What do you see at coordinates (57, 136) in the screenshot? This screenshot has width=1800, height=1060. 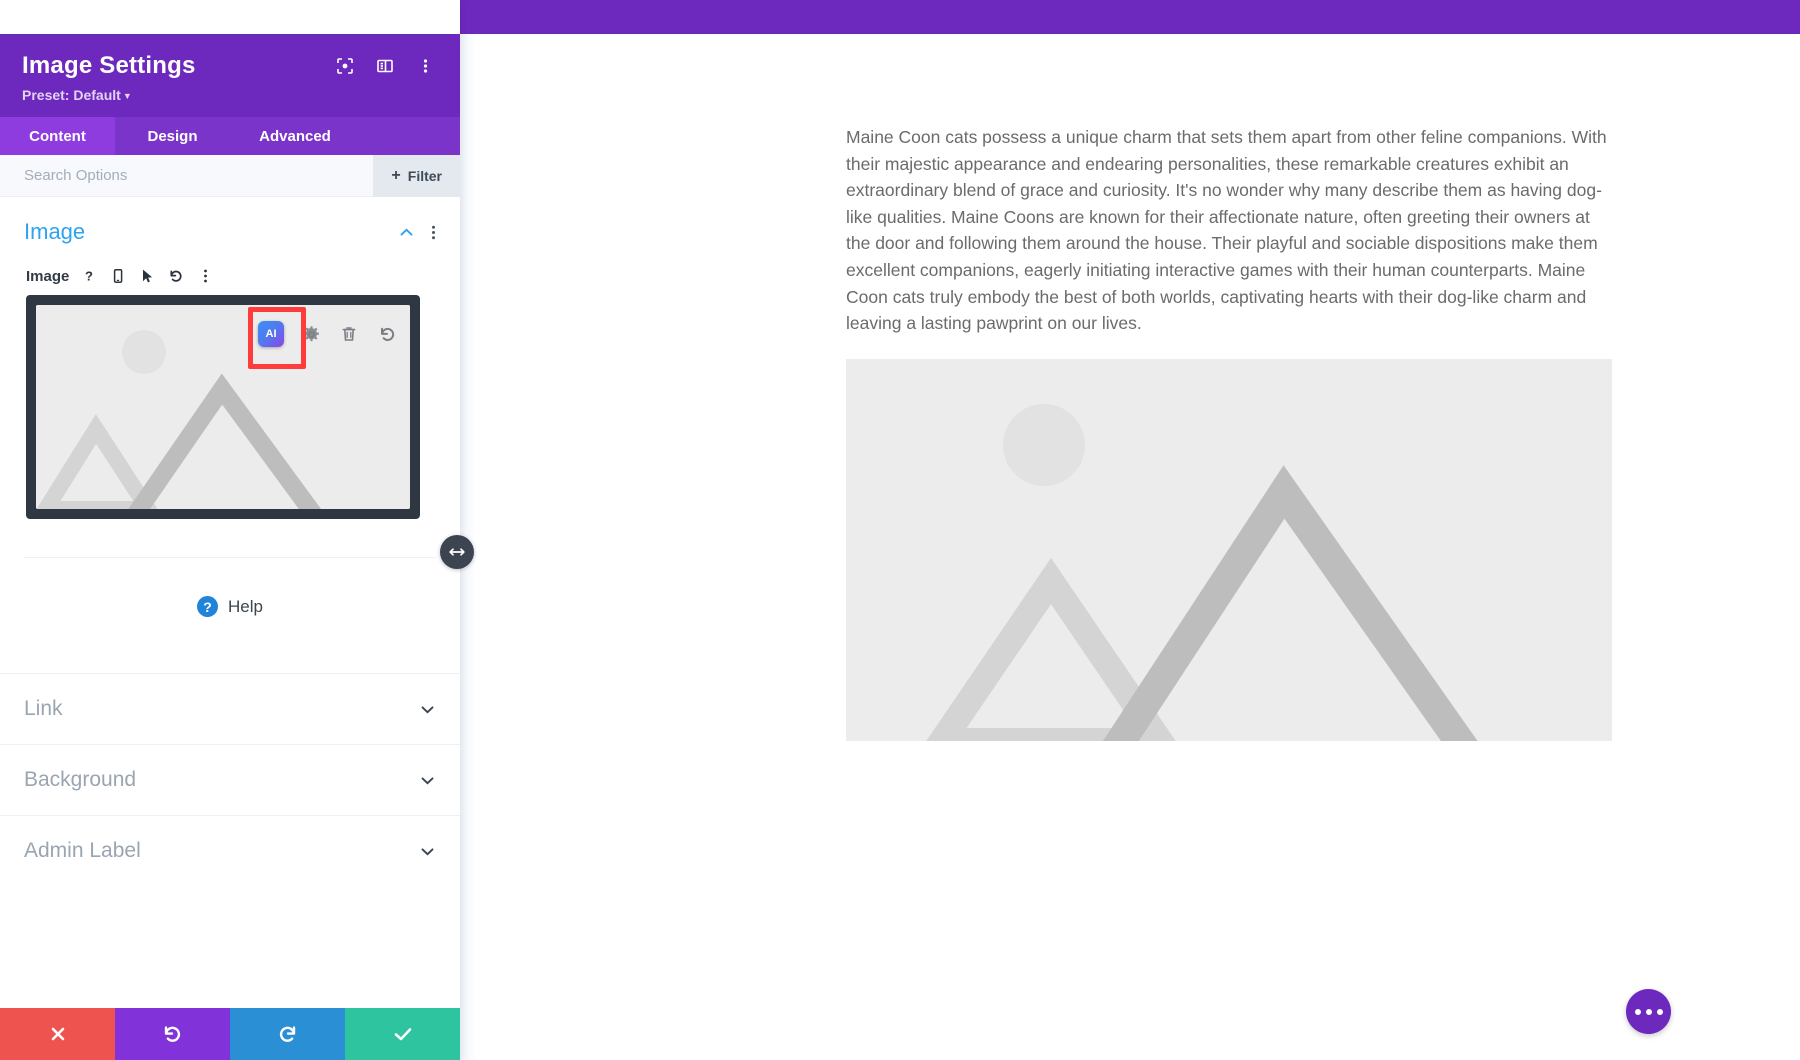 I see `tab-content: Content` at bounding box center [57, 136].